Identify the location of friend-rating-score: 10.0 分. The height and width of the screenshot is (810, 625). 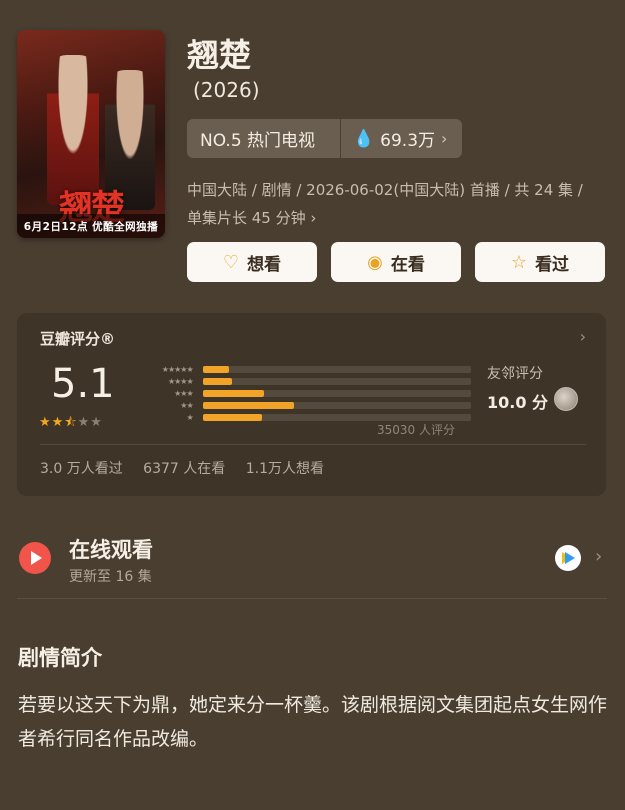
(518, 402).